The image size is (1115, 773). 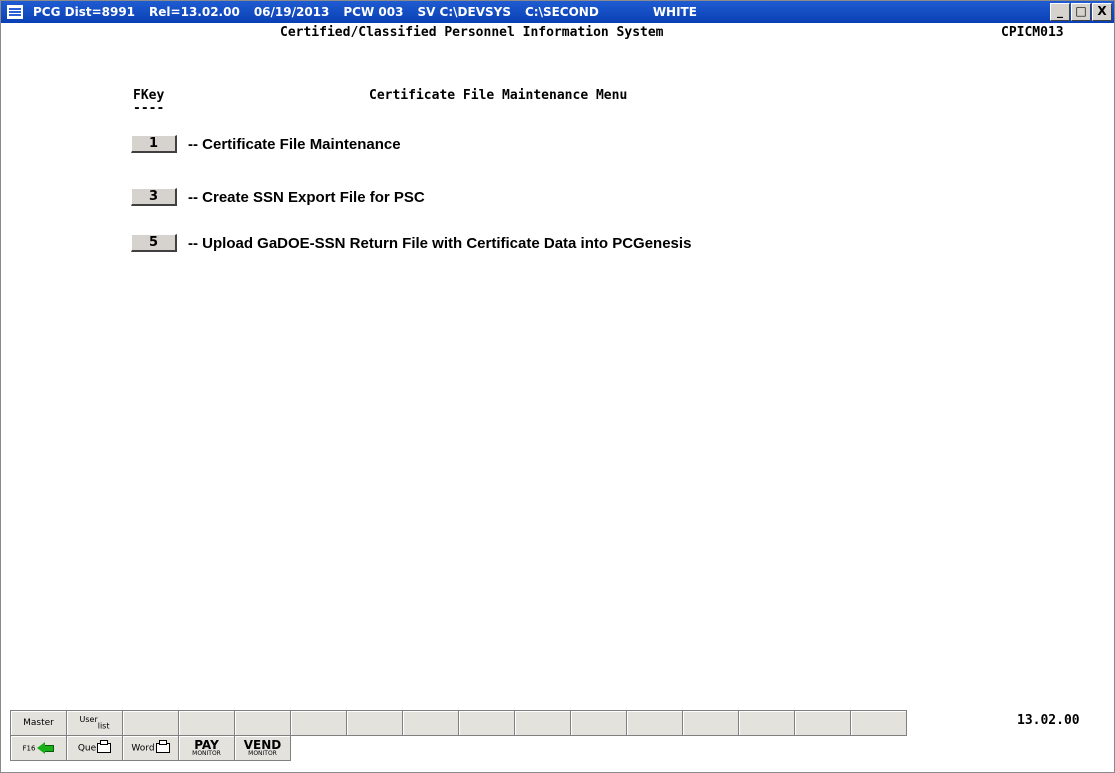 I want to click on back-arrow-tail-icon, so click(x=50, y=748).